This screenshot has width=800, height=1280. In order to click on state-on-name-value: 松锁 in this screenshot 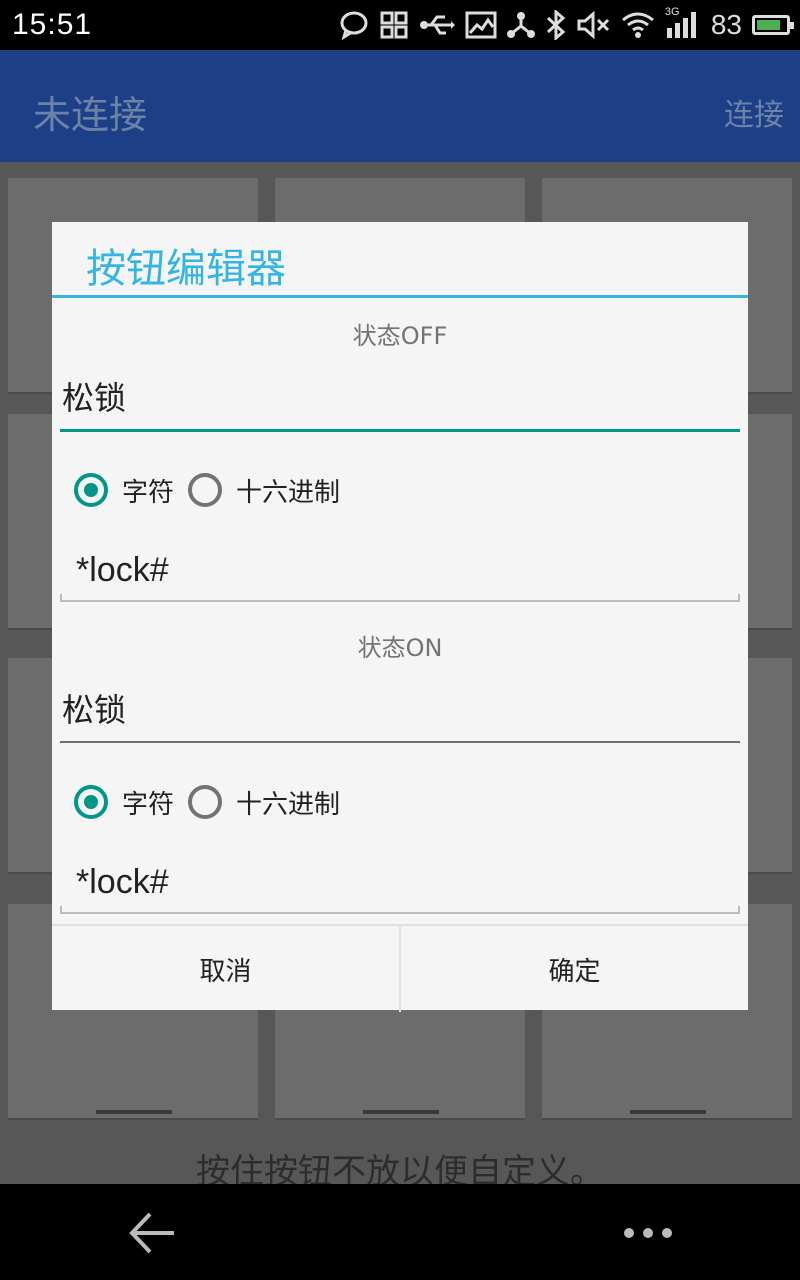, I will do `click(94, 710)`.